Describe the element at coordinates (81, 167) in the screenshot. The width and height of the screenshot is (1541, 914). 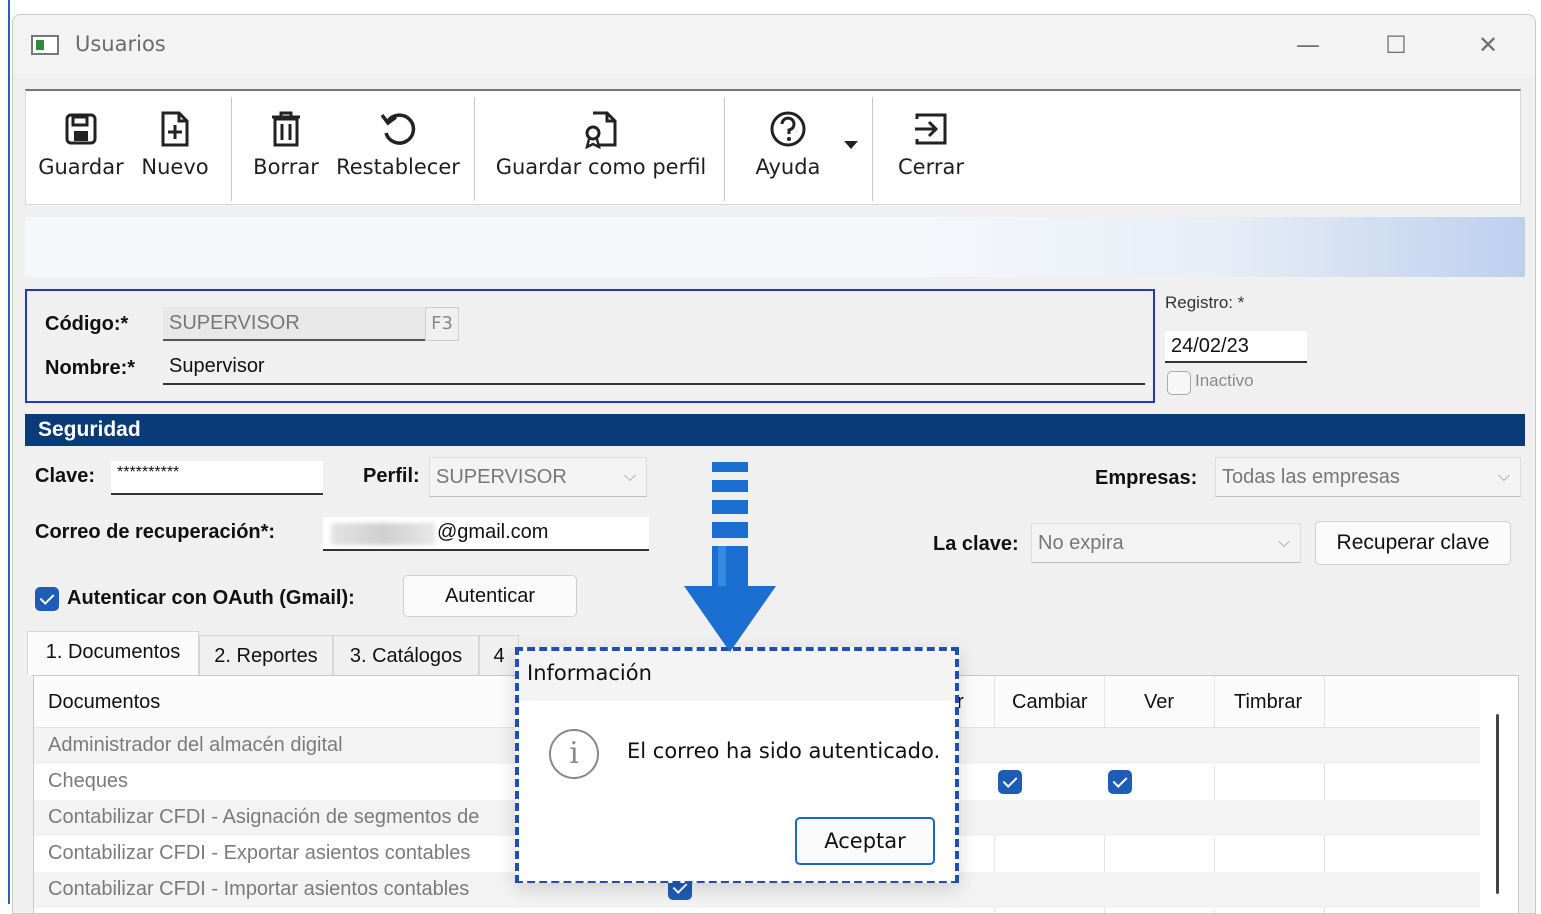
I see `save-label: Guardar` at that location.